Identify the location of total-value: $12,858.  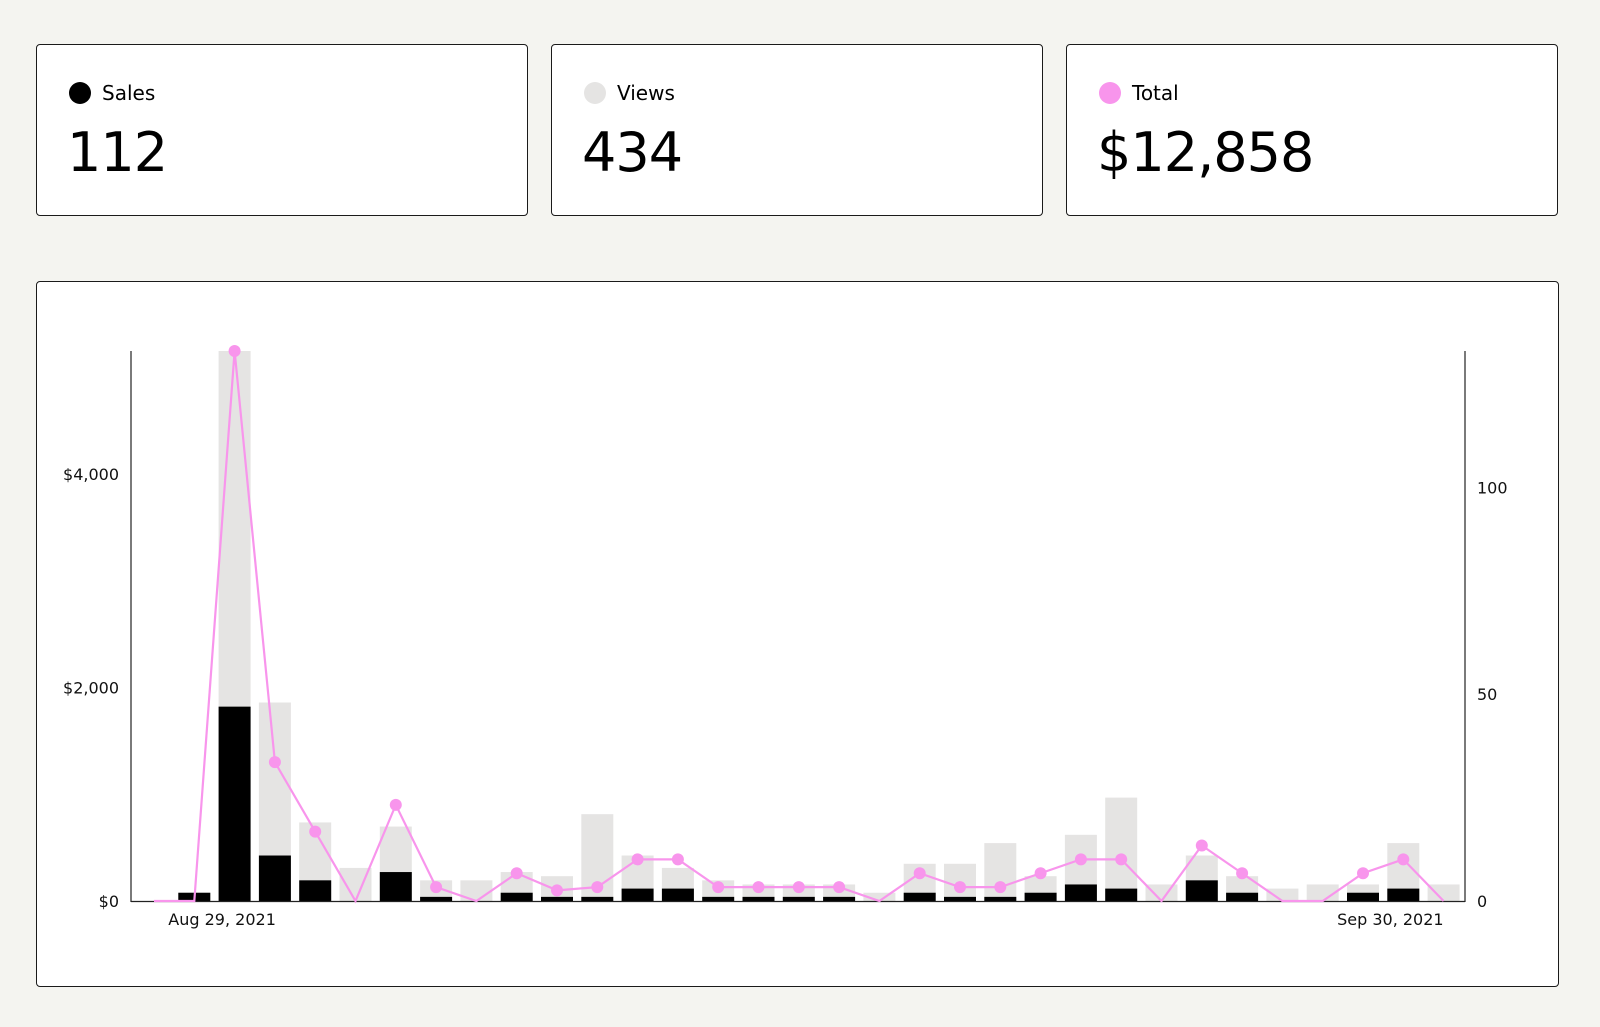
(1205, 152).